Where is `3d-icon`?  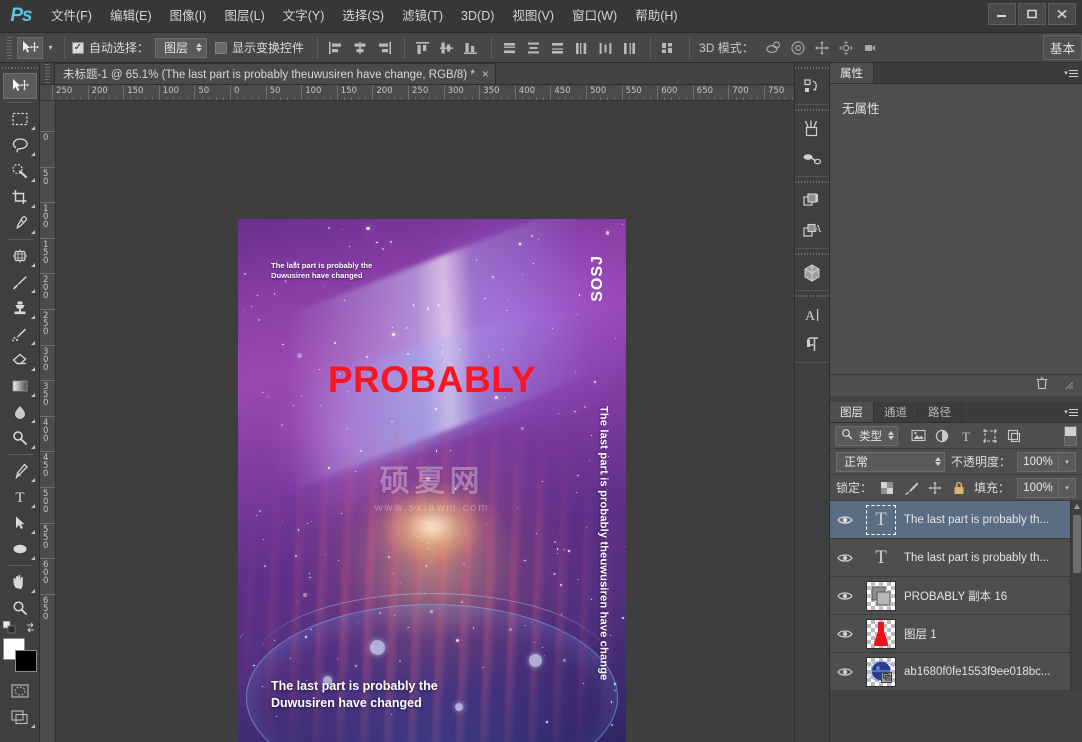 3d-icon is located at coordinates (812, 273).